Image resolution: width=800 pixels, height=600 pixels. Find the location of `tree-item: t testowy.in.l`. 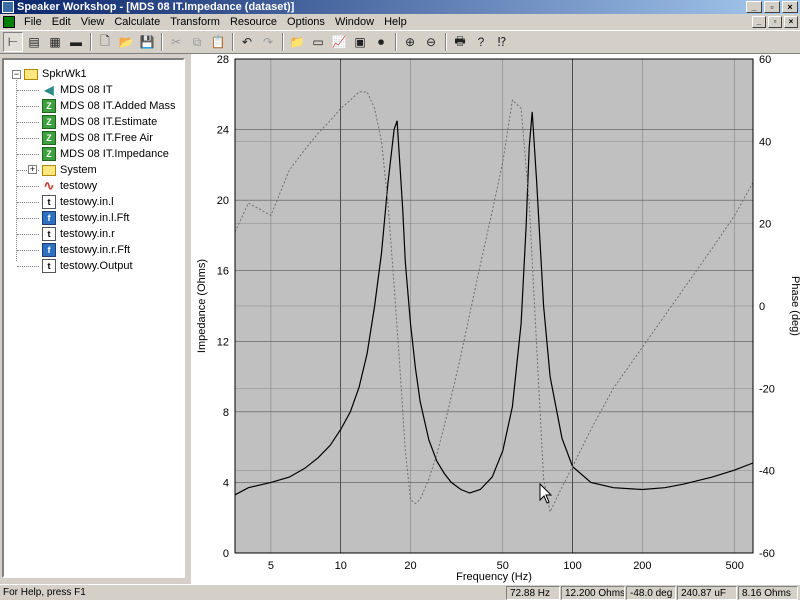

tree-item: t testowy.in.l is located at coordinates (78, 202).